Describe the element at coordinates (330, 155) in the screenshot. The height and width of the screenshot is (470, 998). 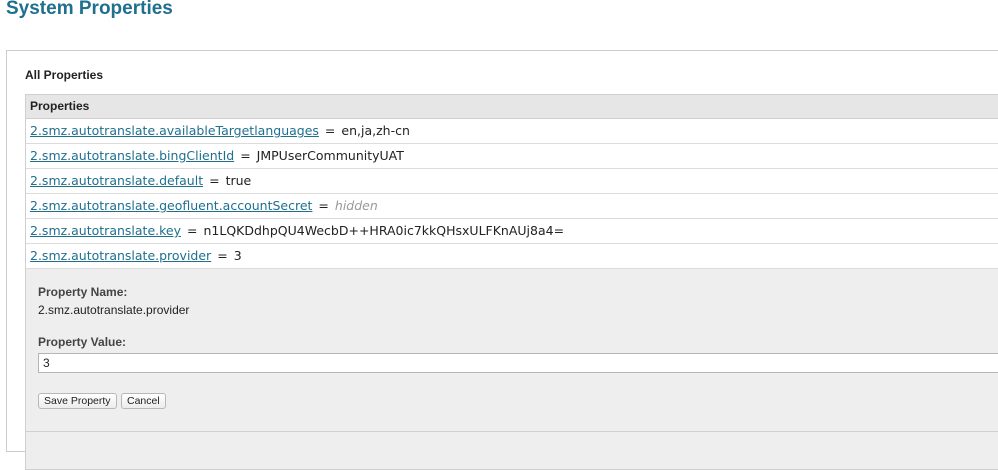
I see `property-value: JMPUserCommunityUAT` at that location.